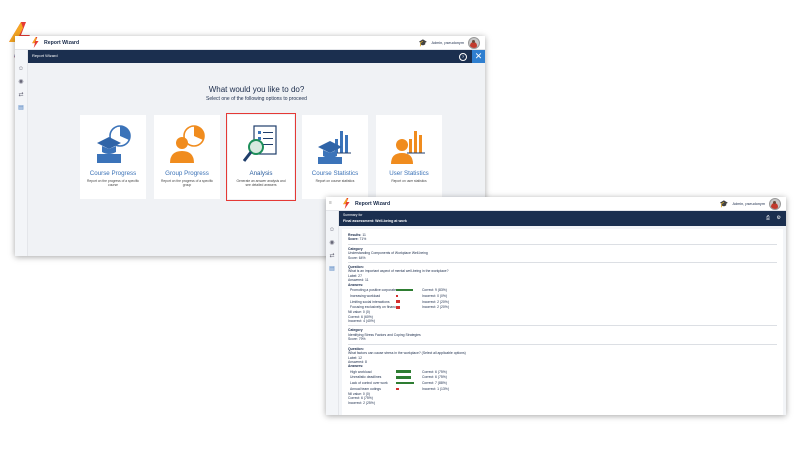 This screenshot has height=450, width=800. Describe the element at coordinates (373, 289) in the screenshot. I see `answer-text: Promoting a positive corporate culture` at that location.